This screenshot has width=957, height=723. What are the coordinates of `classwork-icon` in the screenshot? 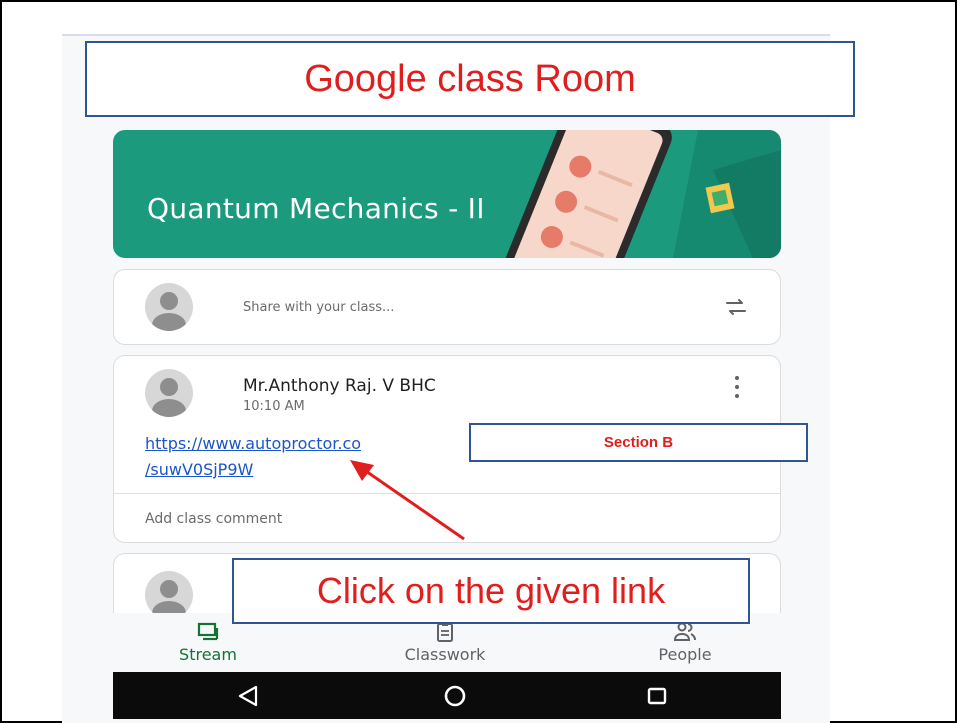 It's located at (445, 632).